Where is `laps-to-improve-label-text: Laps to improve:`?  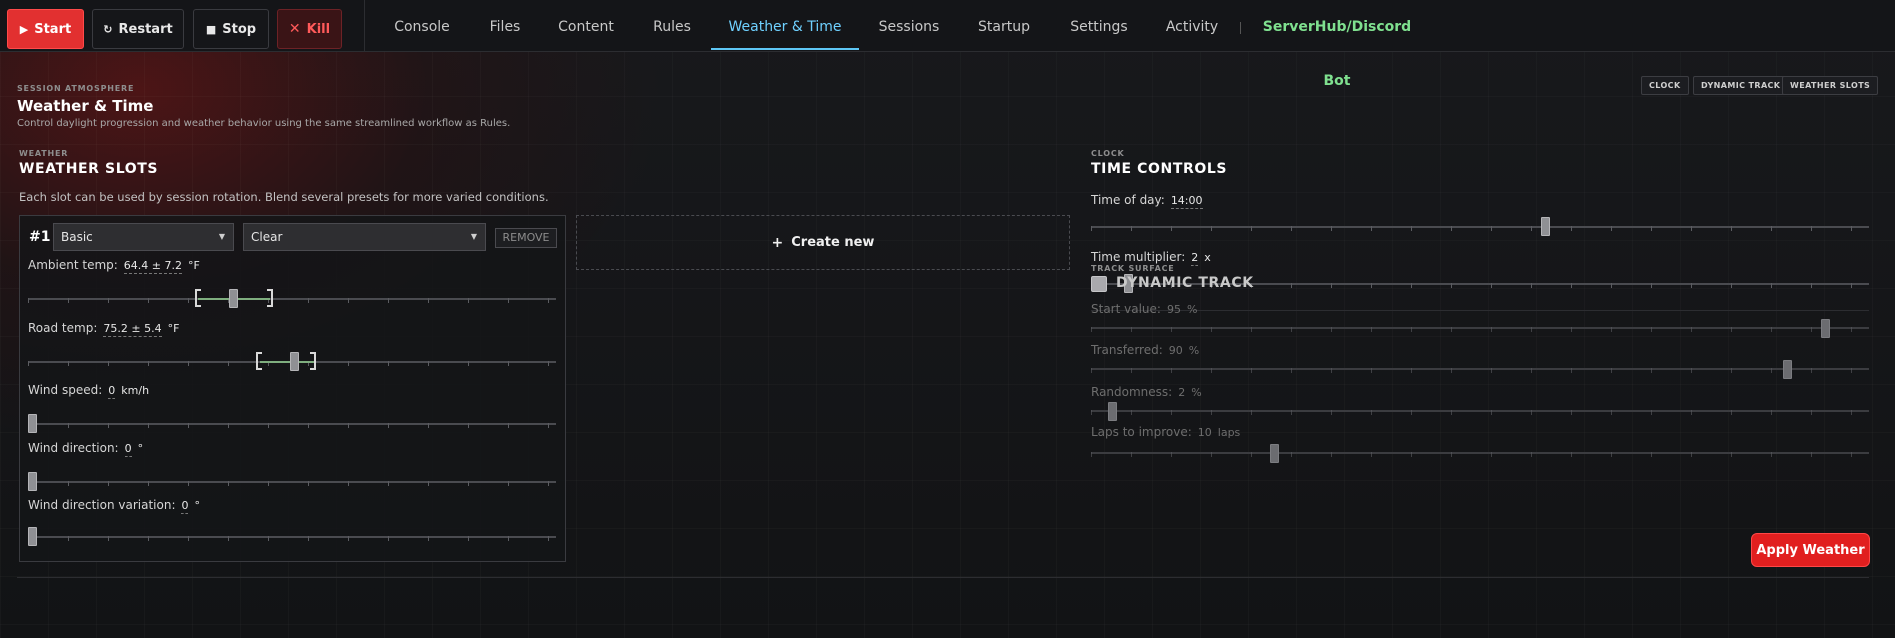 laps-to-improve-label-text: Laps to improve: is located at coordinates (1141, 432).